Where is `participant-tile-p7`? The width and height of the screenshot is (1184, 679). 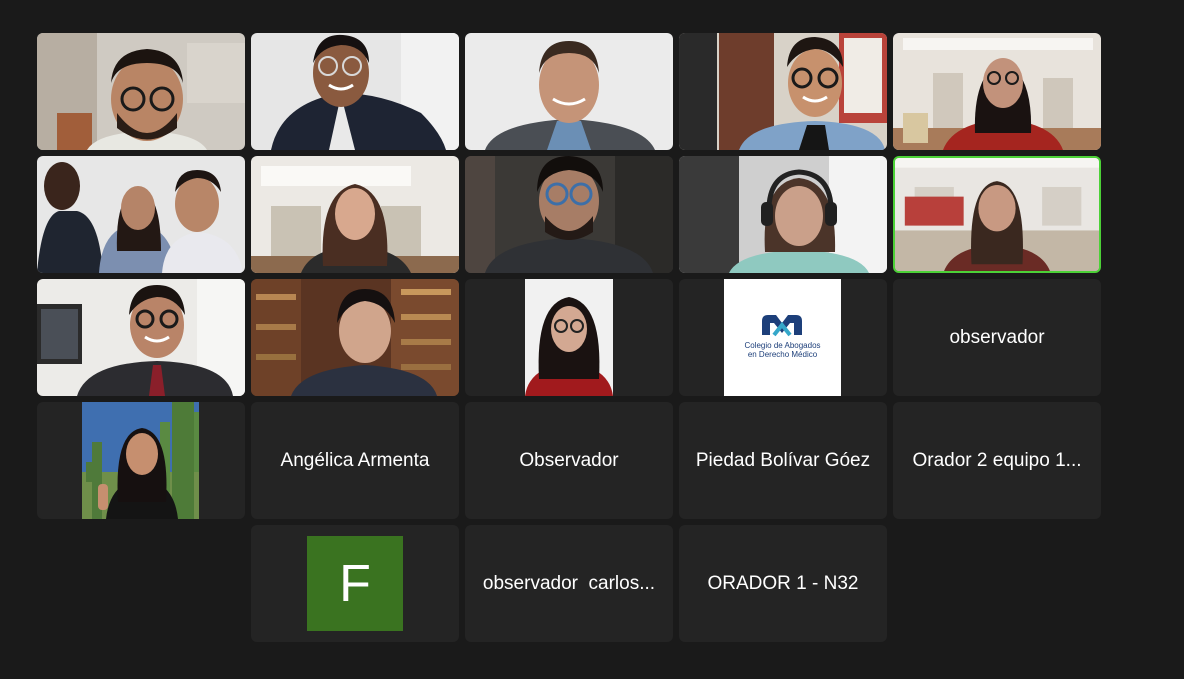 participant-tile-p7 is located at coordinates (355, 214).